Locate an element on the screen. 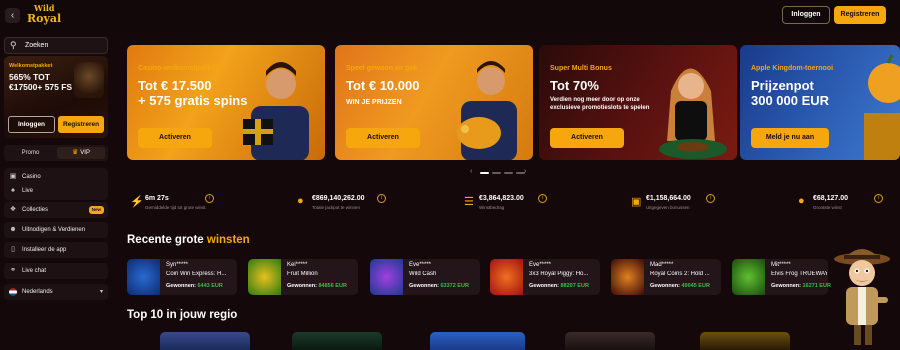  stat-value: €869,140,262.00 is located at coordinates (338, 198).